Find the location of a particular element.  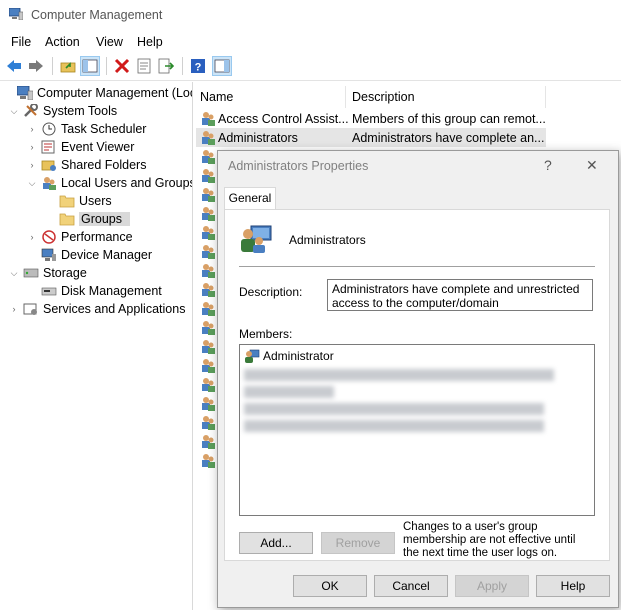

tree-label: System Tools is located at coordinates (80, 111).